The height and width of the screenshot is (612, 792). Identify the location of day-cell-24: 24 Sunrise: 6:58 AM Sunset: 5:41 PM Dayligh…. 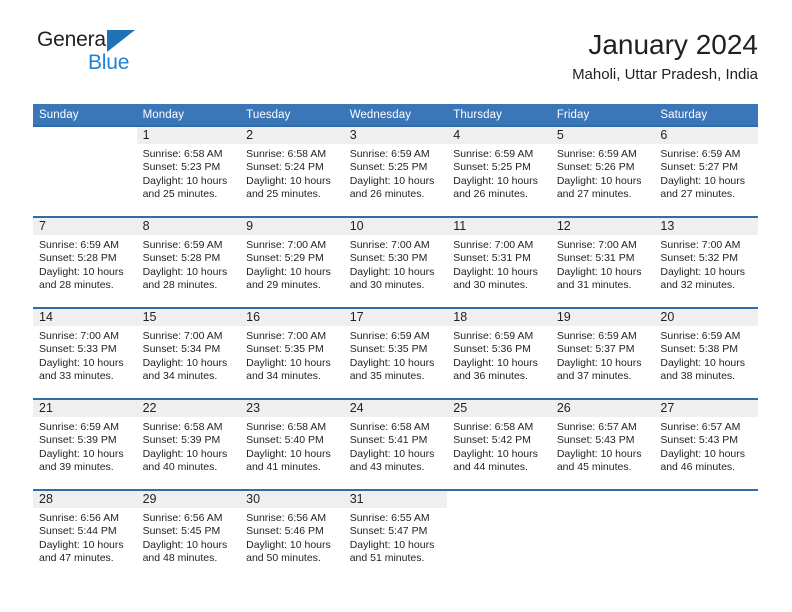
(395, 444).